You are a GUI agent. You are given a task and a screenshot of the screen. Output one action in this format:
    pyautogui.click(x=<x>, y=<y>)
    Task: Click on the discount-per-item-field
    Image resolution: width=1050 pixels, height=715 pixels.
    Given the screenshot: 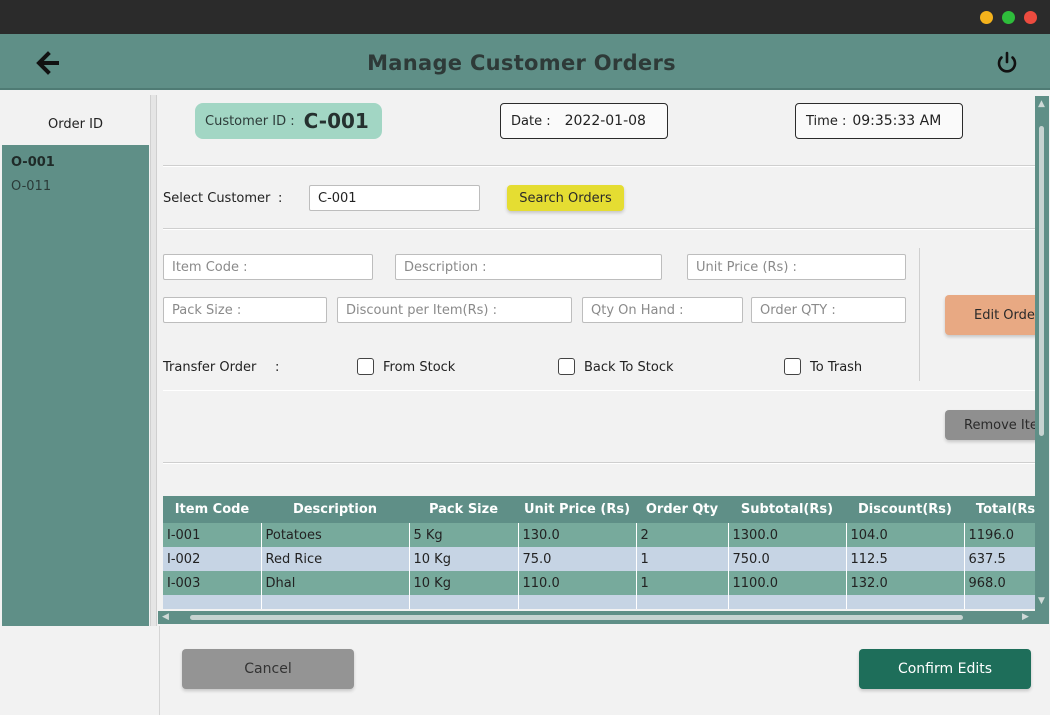 What is the action you would take?
    pyautogui.click(x=454, y=310)
    